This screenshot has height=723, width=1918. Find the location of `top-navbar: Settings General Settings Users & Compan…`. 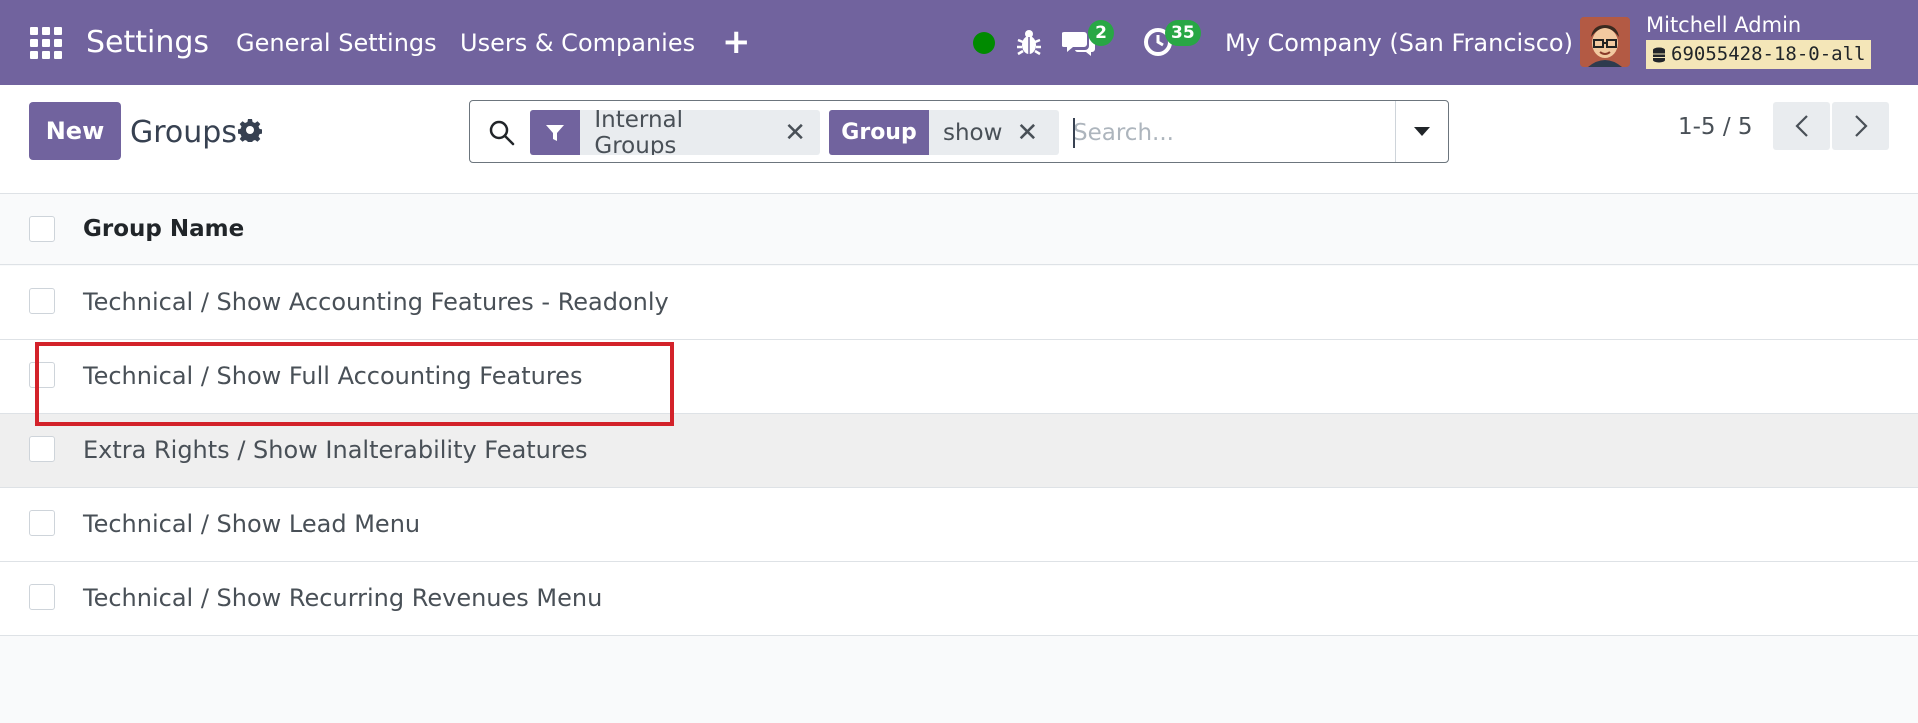

top-navbar: Settings General Settings Users & Compan… is located at coordinates (959, 42).